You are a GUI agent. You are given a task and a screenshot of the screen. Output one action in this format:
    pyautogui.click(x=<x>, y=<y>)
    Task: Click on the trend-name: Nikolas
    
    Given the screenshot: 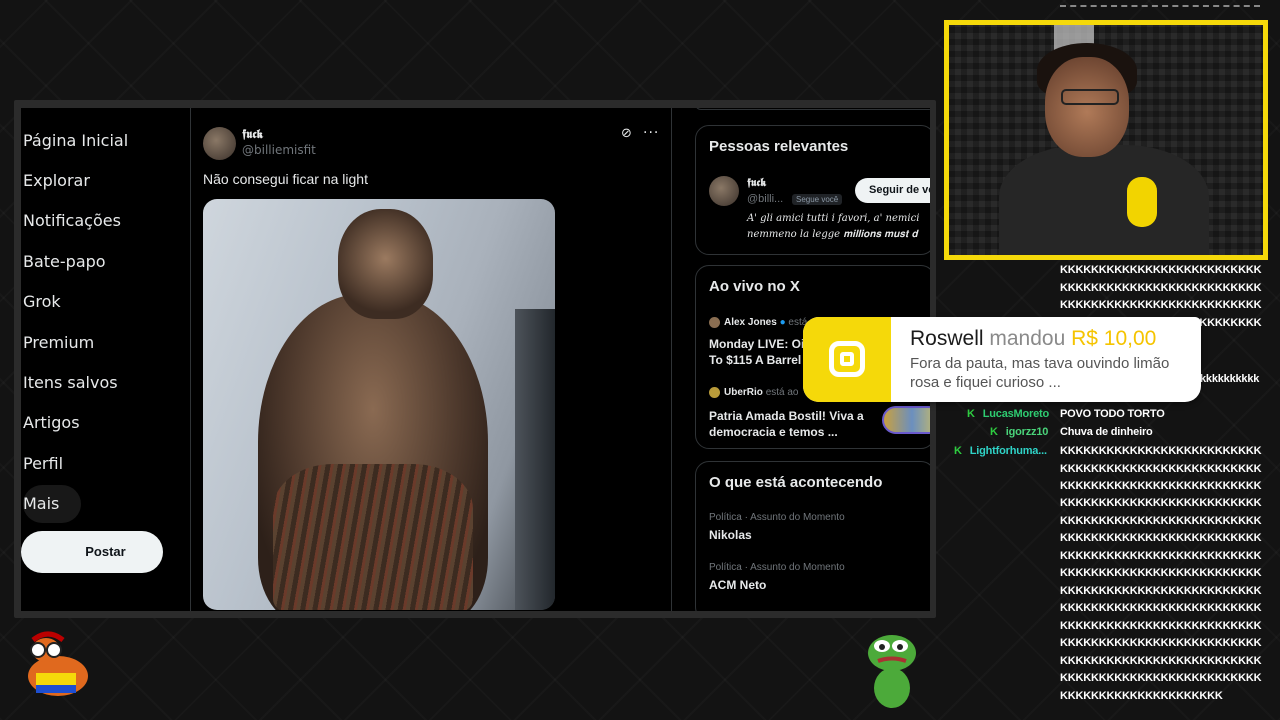 What is the action you would take?
    pyautogui.click(x=730, y=535)
    